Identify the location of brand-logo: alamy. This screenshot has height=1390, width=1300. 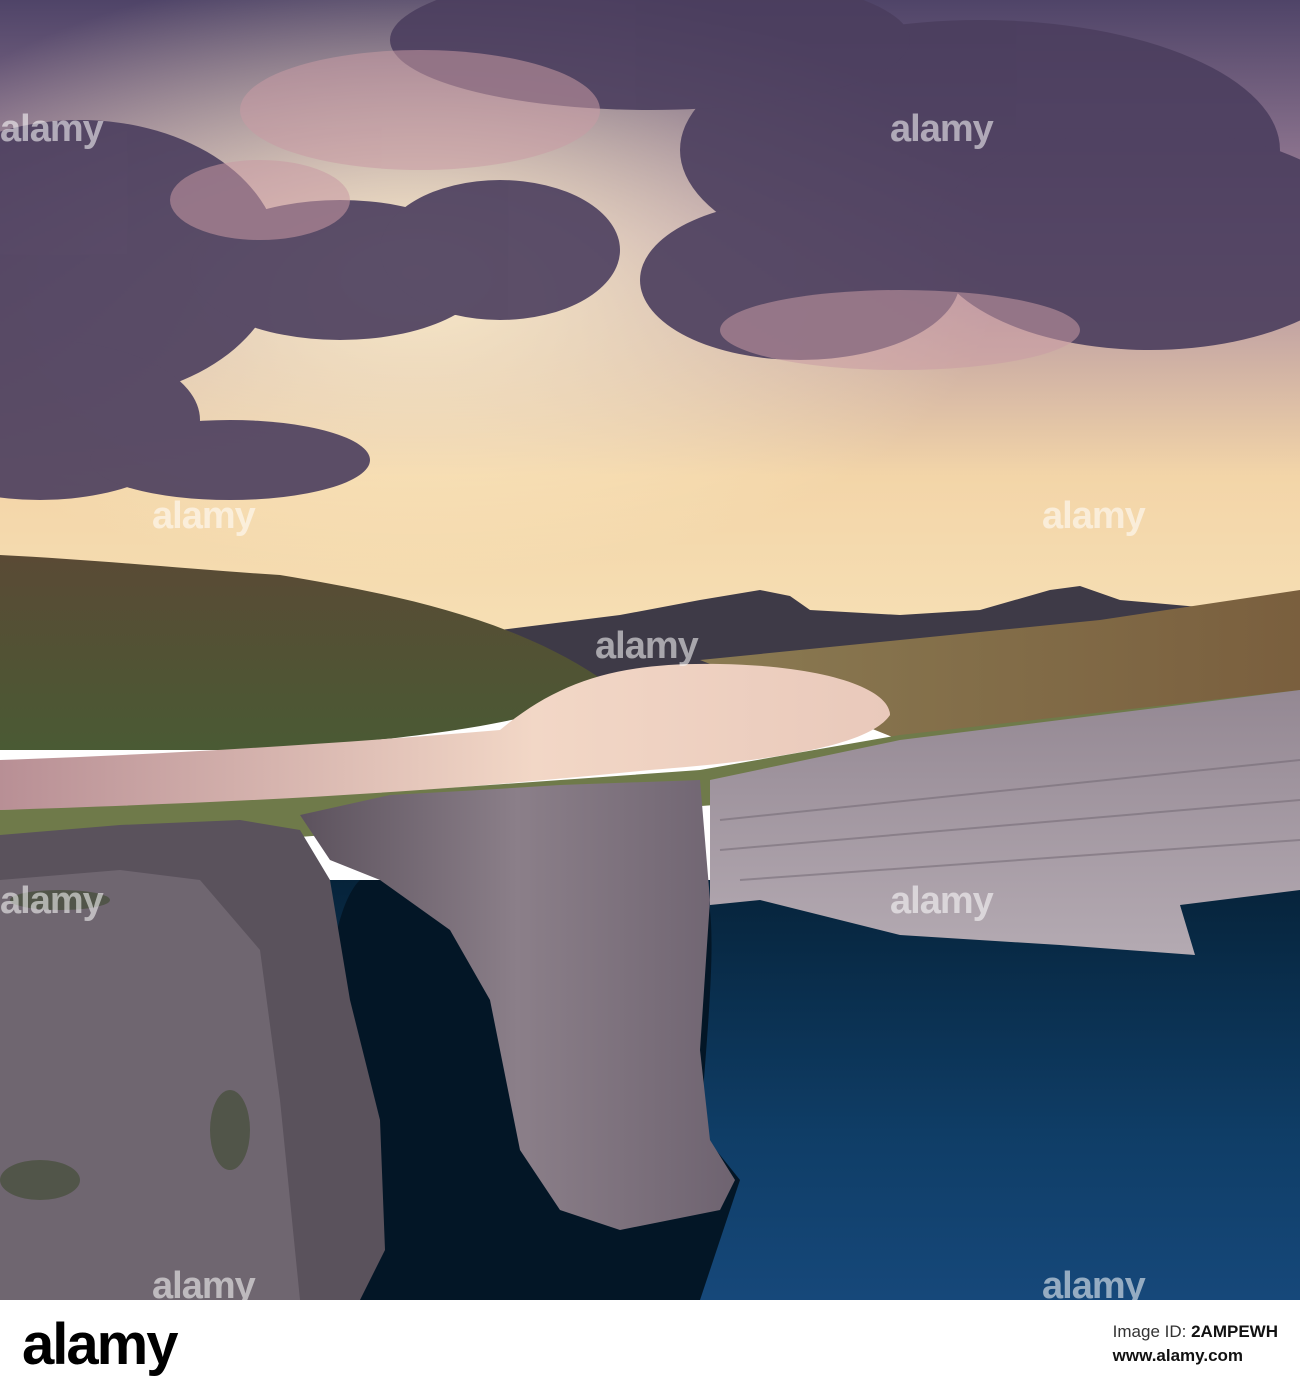
(100, 1344).